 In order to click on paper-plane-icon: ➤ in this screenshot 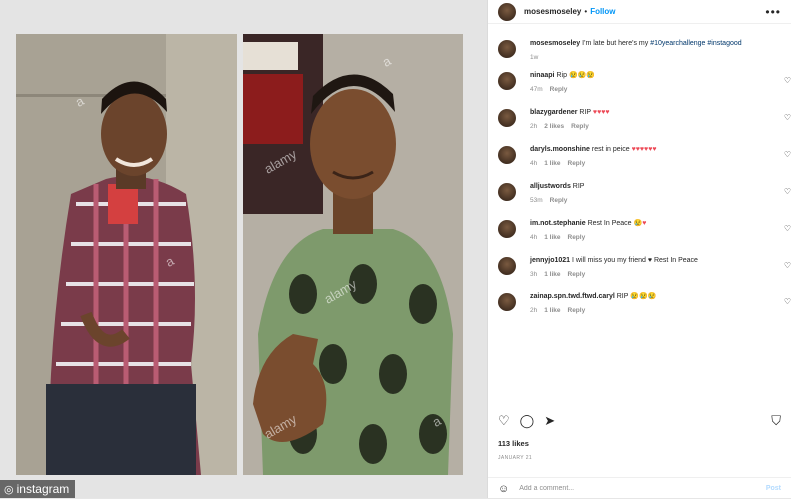, I will do `click(549, 421)`.